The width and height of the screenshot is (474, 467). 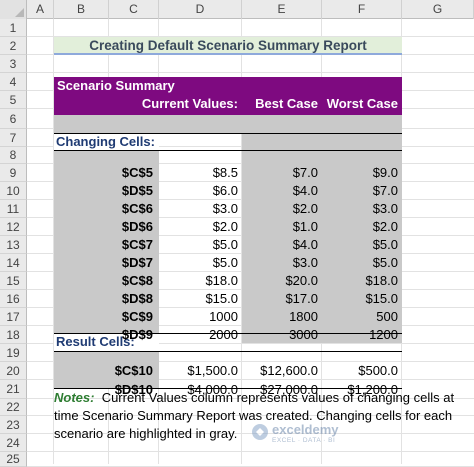 I want to click on row-header: 3, so click(x=13, y=64).